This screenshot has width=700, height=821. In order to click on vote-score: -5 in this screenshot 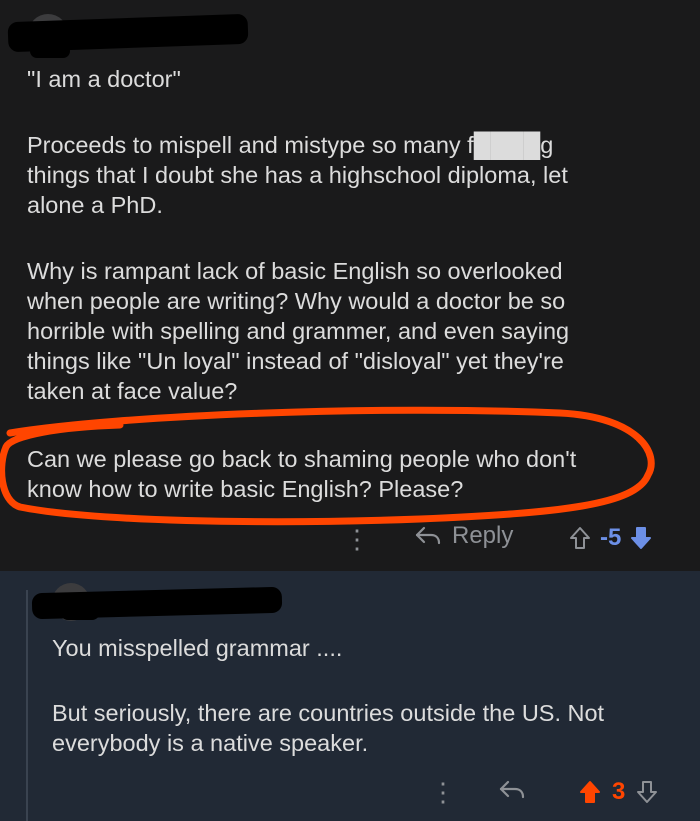, I will do `click(611, 537)`.